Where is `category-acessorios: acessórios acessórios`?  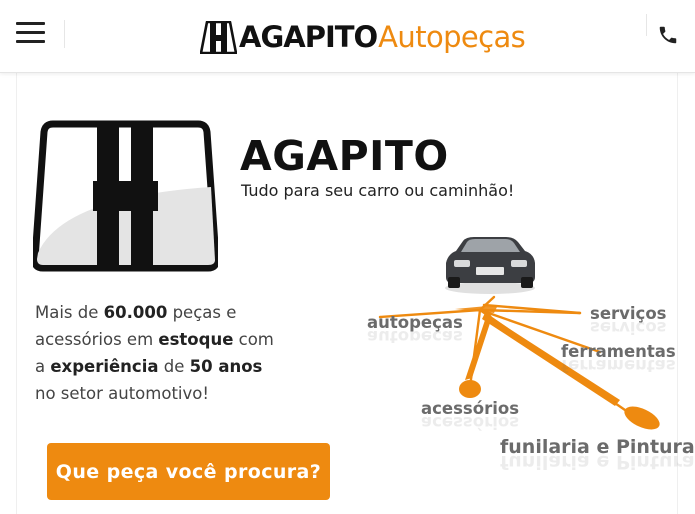 category-acessorios: acessórios acessórios is located at coordinates (470, 415).